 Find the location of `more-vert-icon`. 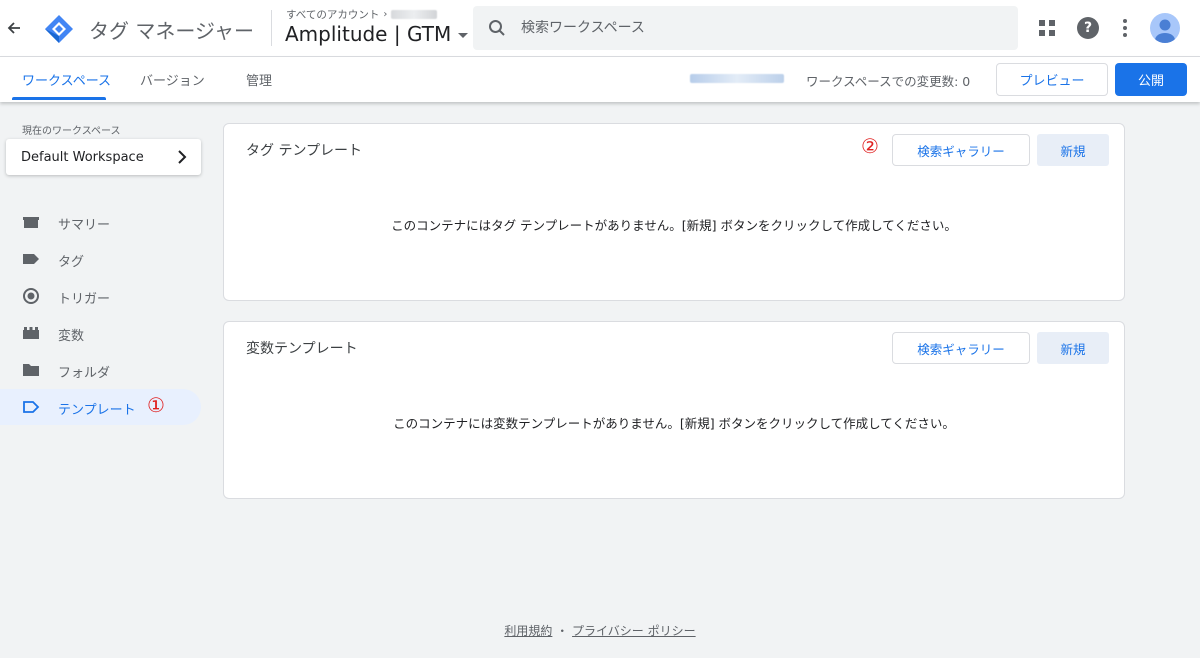

more-vert-icon is located at coordinates (1125, 28).